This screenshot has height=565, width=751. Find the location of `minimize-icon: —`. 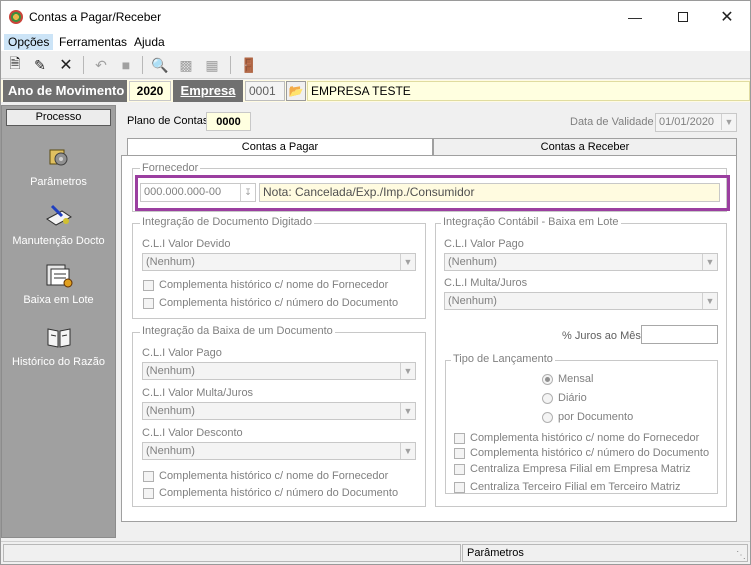

minimize-icon: — is located at coordinates (635, 16).